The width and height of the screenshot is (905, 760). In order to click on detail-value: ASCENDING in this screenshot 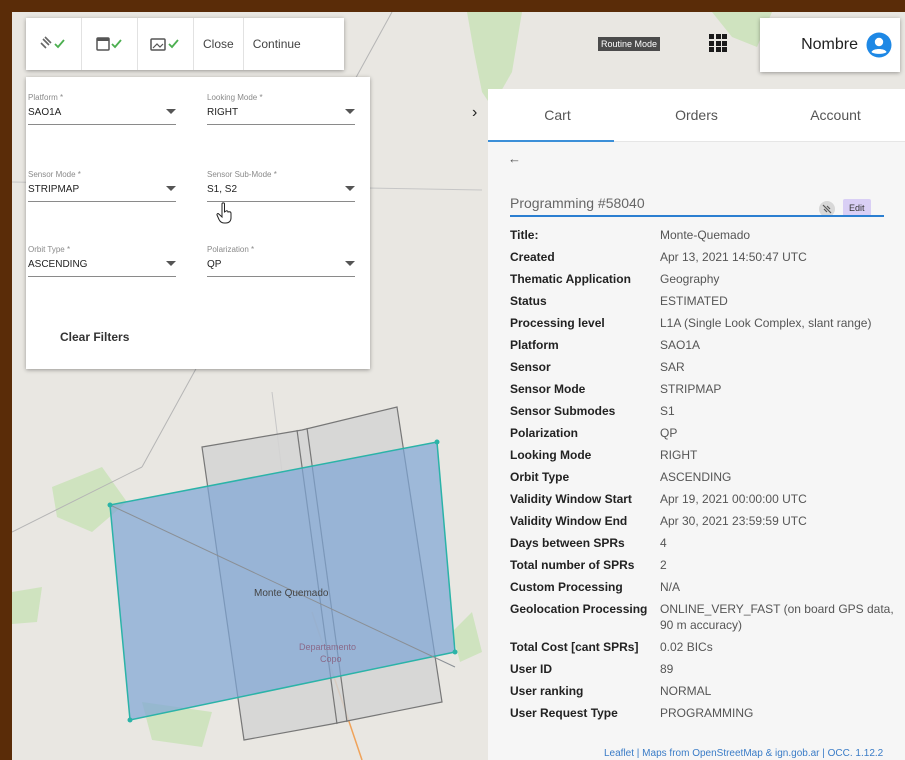, I will do `click(696, 477)`.